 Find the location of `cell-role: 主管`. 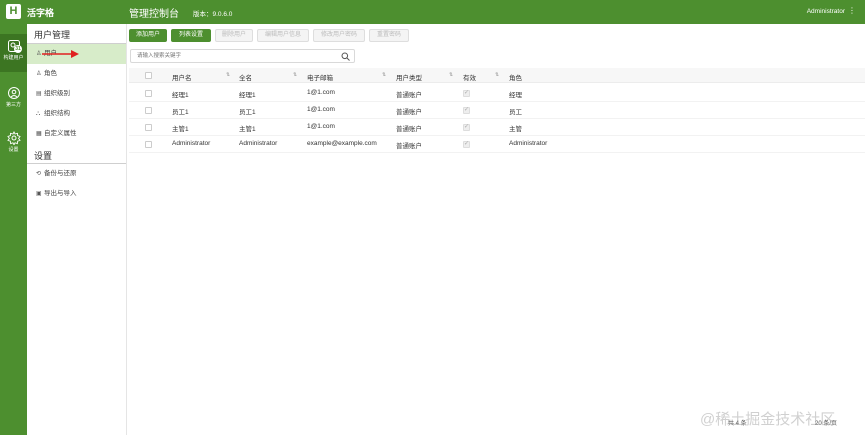

cell-role: 主管 is located at coordinates (515, 129).